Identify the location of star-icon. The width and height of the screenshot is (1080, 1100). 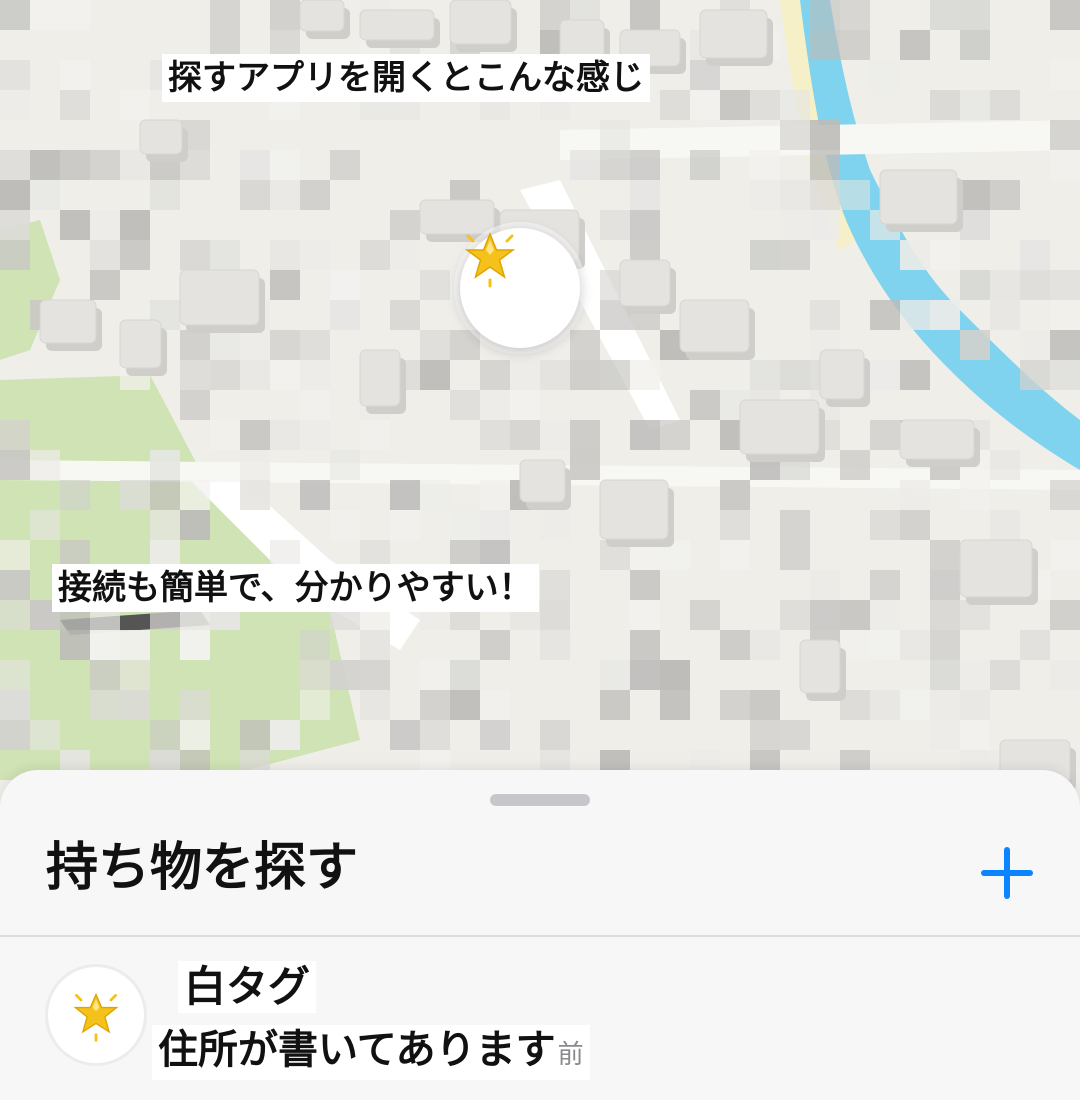
(490, 260).